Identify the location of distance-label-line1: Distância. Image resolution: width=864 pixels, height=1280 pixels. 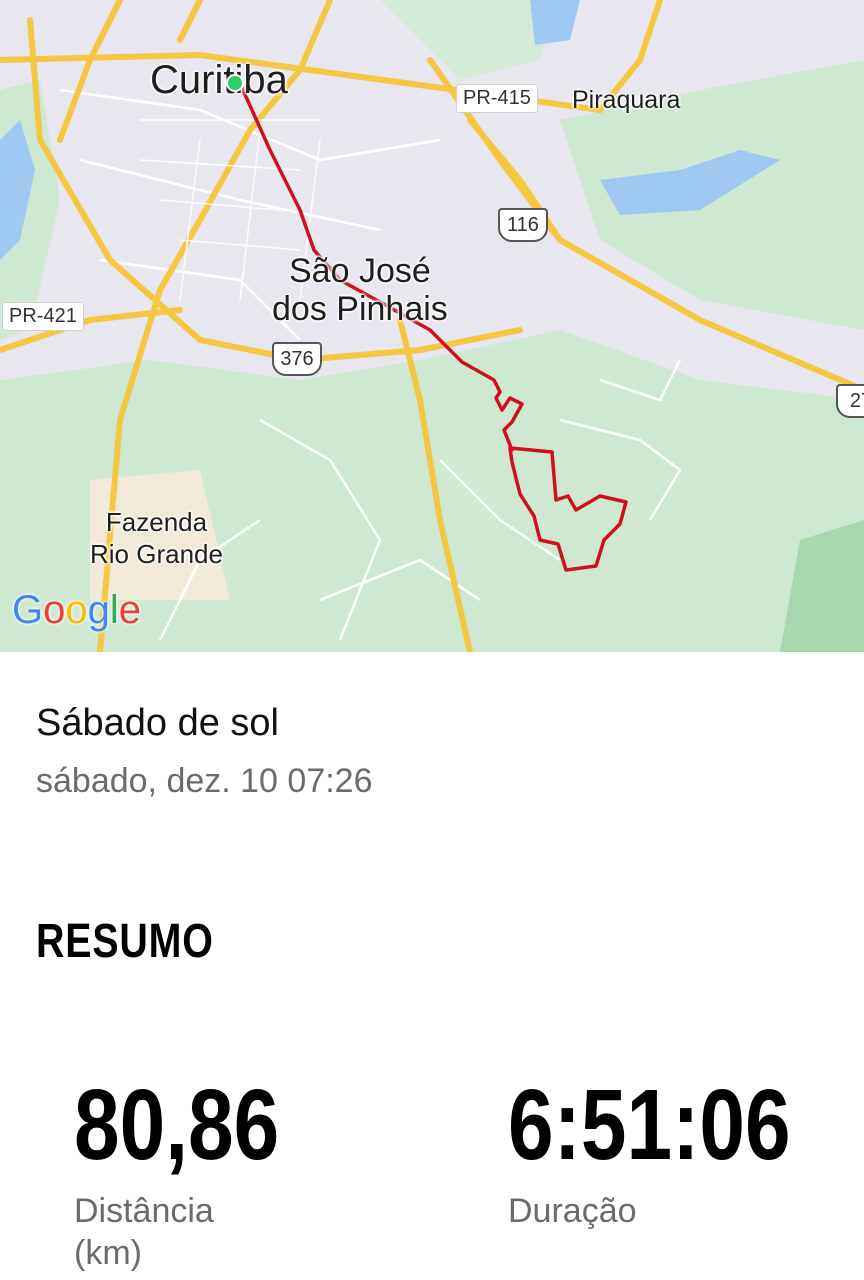
(144, 1211).